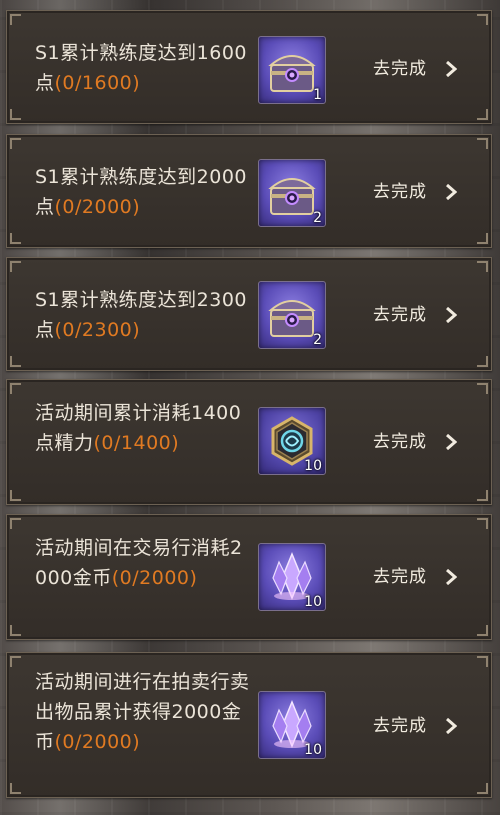 The image size is (500, 815). Describe the element at coordinates (136, 443) in the screenshot. I see `task-progress: (0/1400)` at that location.